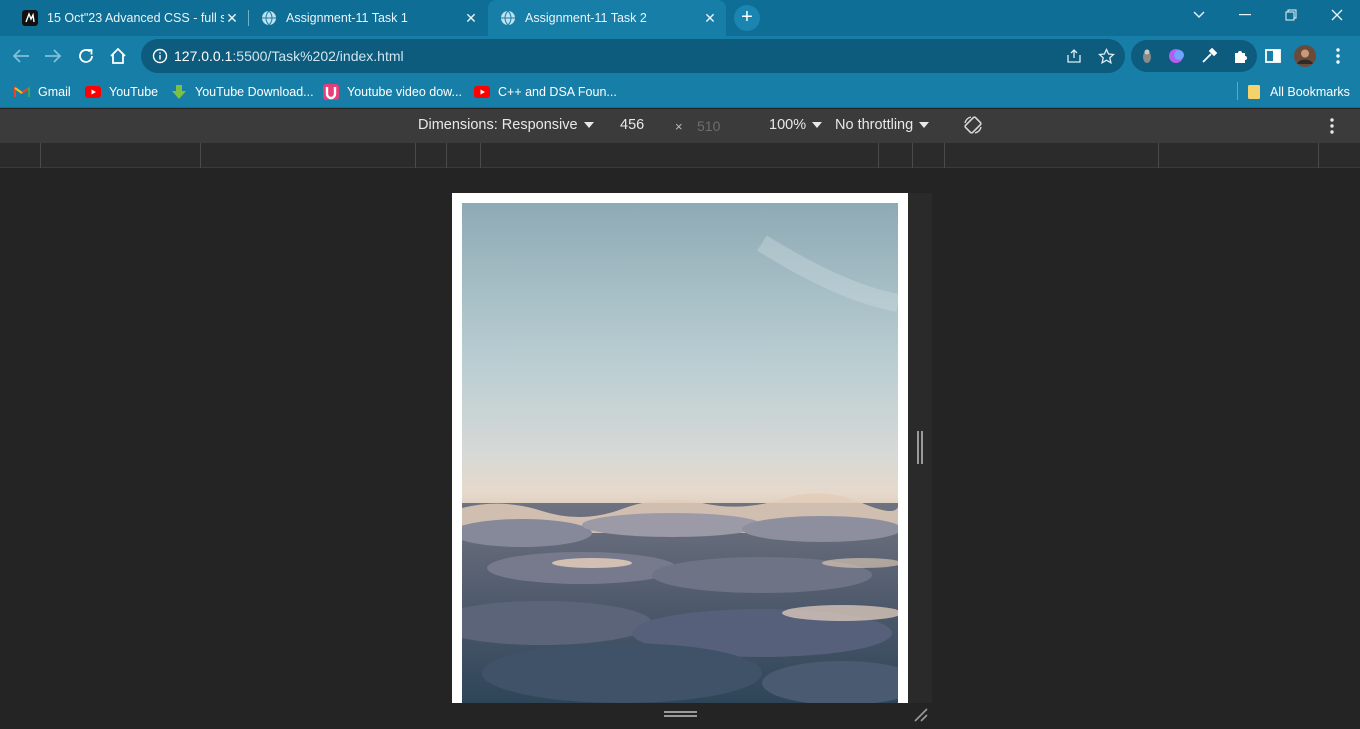 The image size is (1360, 729). Describe the element at coordinates (1332, 126) in the screenshot. I see `more-options-icon` at that location.